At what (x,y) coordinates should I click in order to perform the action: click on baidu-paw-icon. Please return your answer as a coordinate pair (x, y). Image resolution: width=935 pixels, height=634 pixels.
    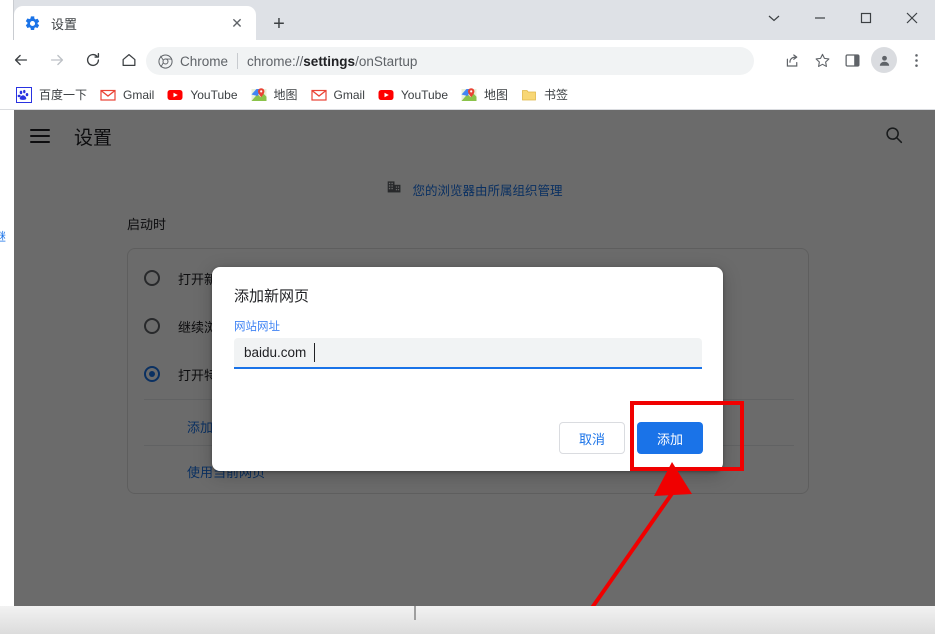
    Looking at the image, I should click on (24, 94).